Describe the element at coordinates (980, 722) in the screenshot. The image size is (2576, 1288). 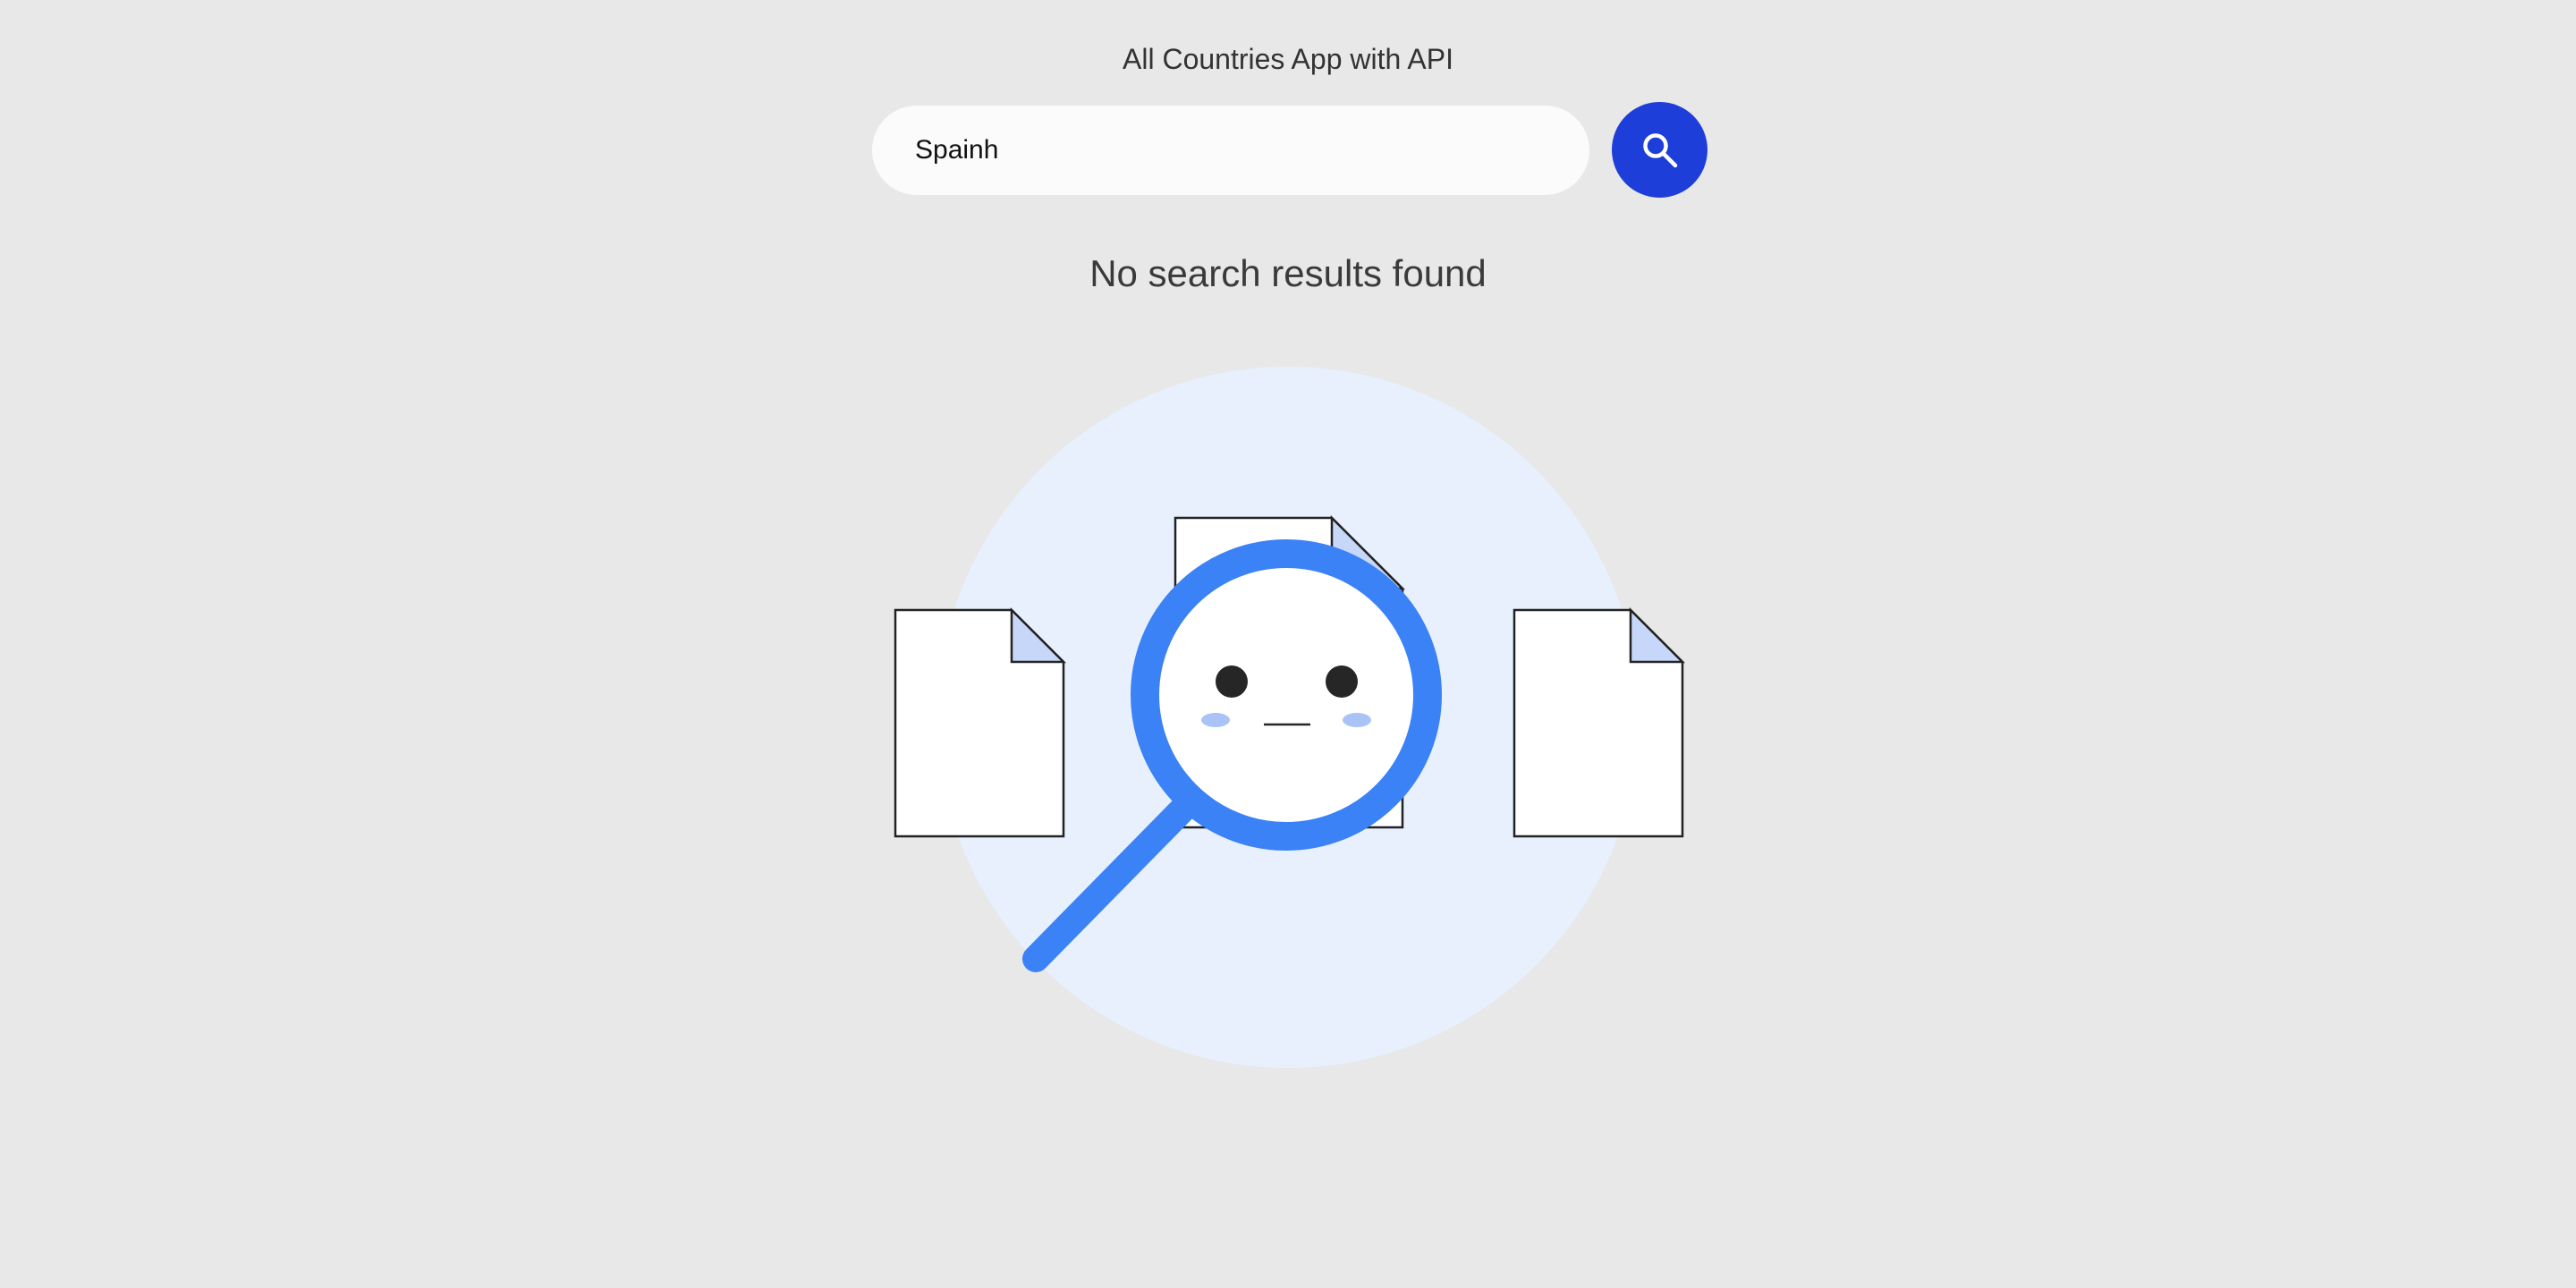
I see `document-left-icon` at that location.